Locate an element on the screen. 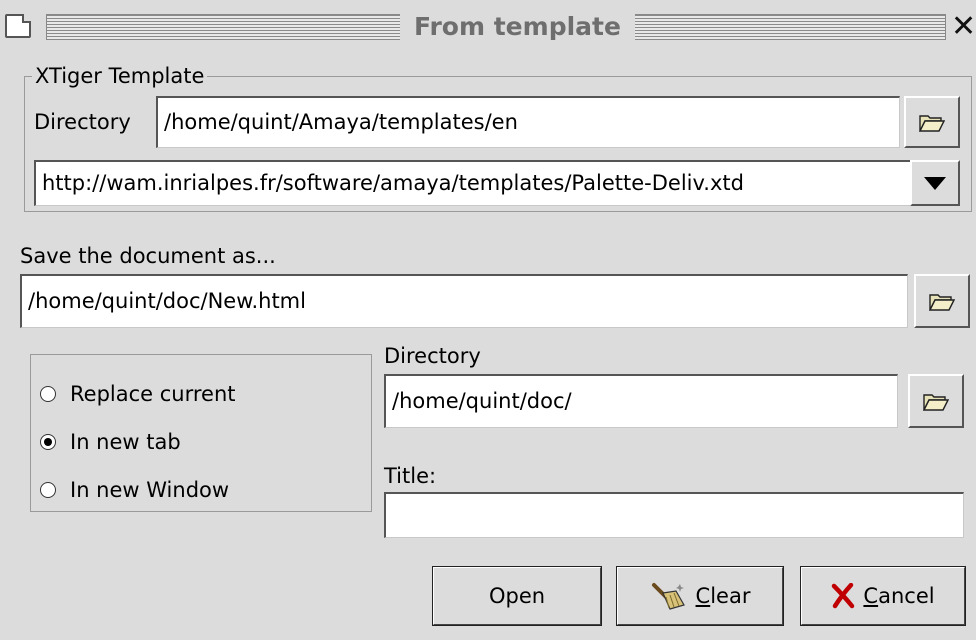 This screenshot has height=640, width=976. directory-label: Directory is located at coordinates (82, 122).